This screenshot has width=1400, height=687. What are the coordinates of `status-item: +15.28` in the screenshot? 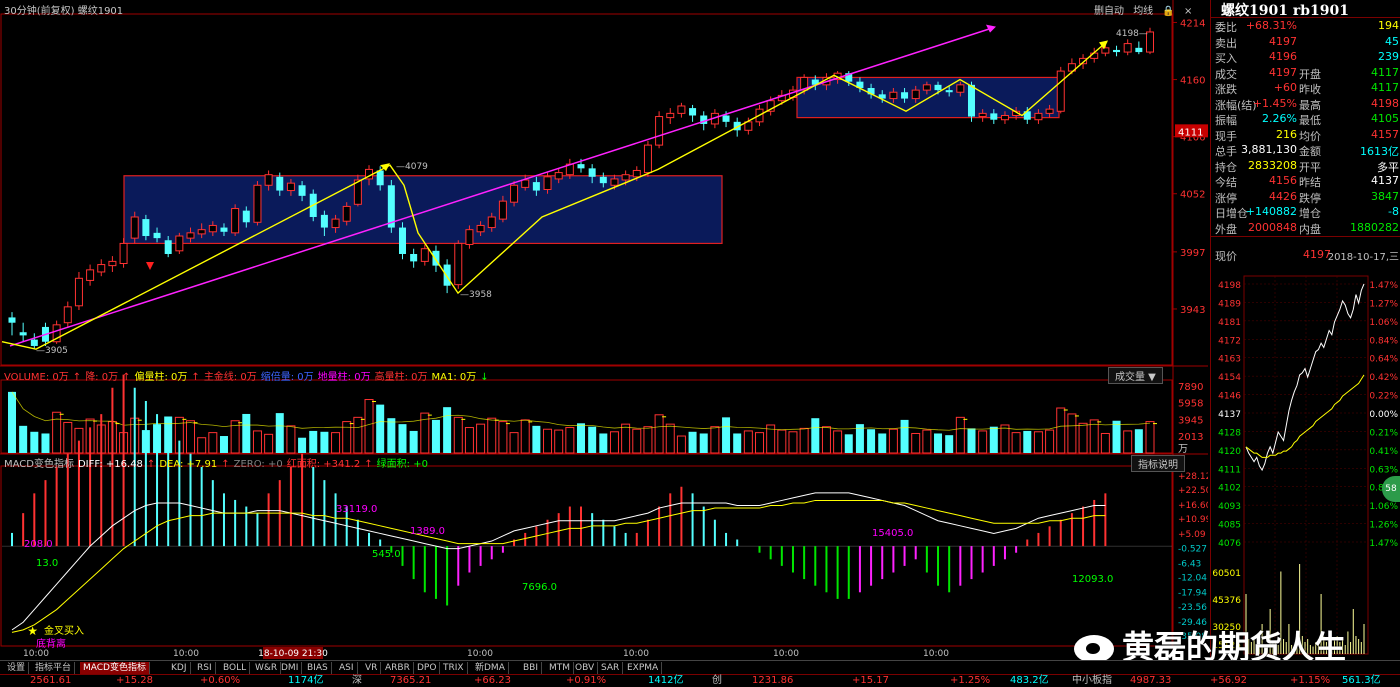 It's located at (135, 680).